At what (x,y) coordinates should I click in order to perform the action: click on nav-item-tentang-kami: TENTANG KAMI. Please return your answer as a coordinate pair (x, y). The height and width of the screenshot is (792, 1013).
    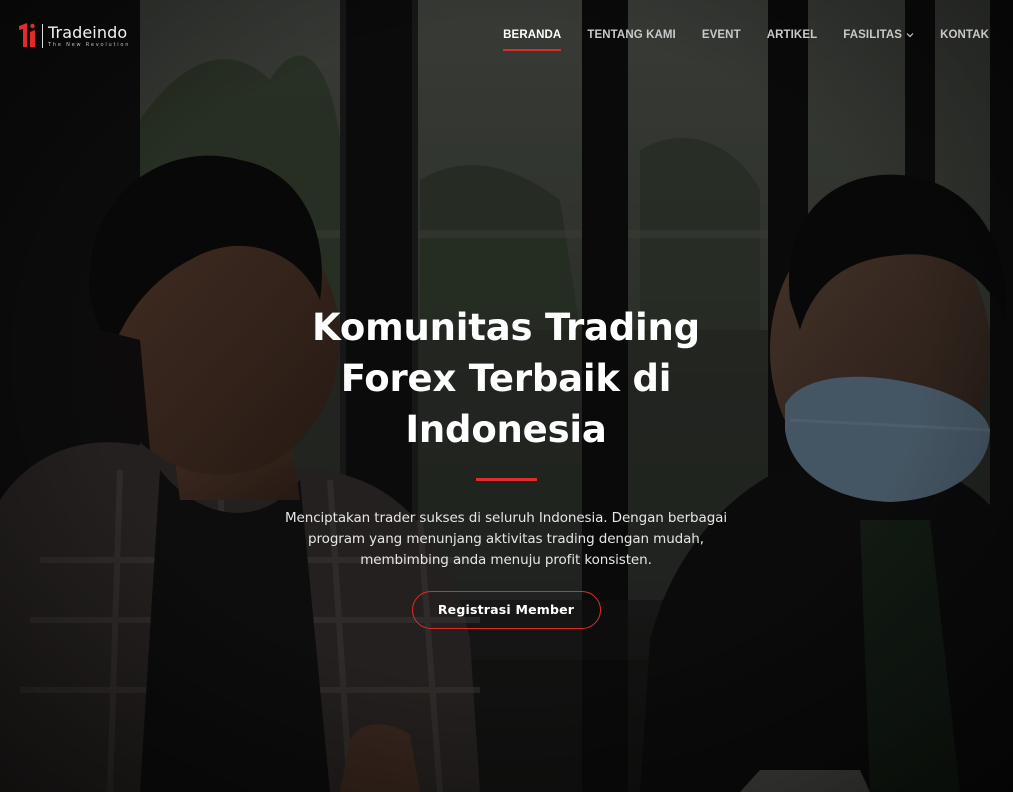
    Looking at the image, I should click on (631, 40).